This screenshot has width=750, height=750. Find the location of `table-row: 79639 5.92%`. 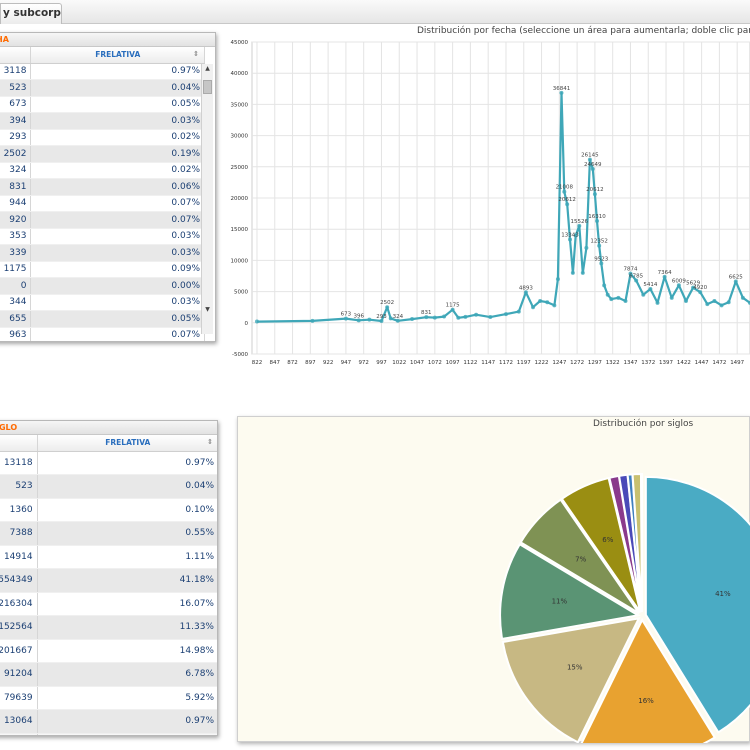

table-row: 79639 5.92% is located at coordinates (108, 698).